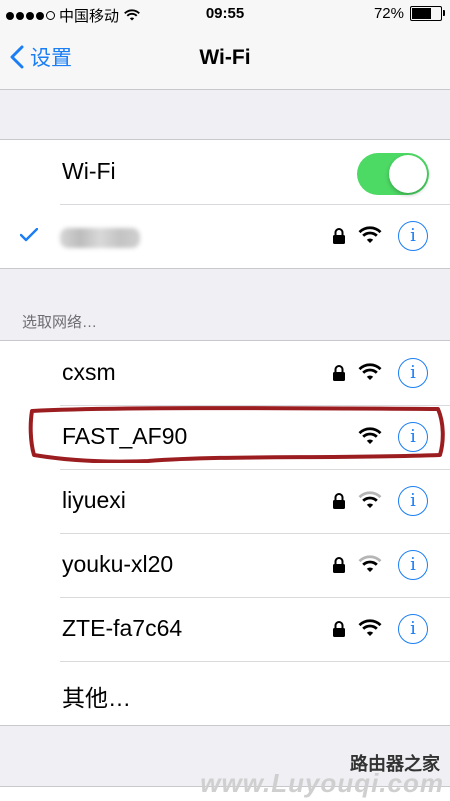  What do you see at coordinates (408, 174) in the screenshot?
I see `toggle-knob` at bounding box center [408, 174].